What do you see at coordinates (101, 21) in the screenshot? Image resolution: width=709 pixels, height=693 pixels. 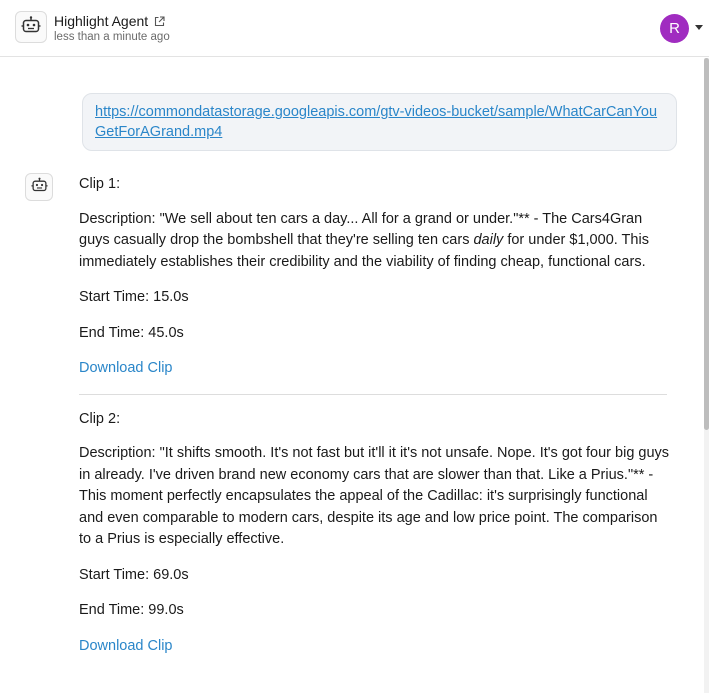 I see `agent-name: Highlight Agent` at bounding box center [101, 21].